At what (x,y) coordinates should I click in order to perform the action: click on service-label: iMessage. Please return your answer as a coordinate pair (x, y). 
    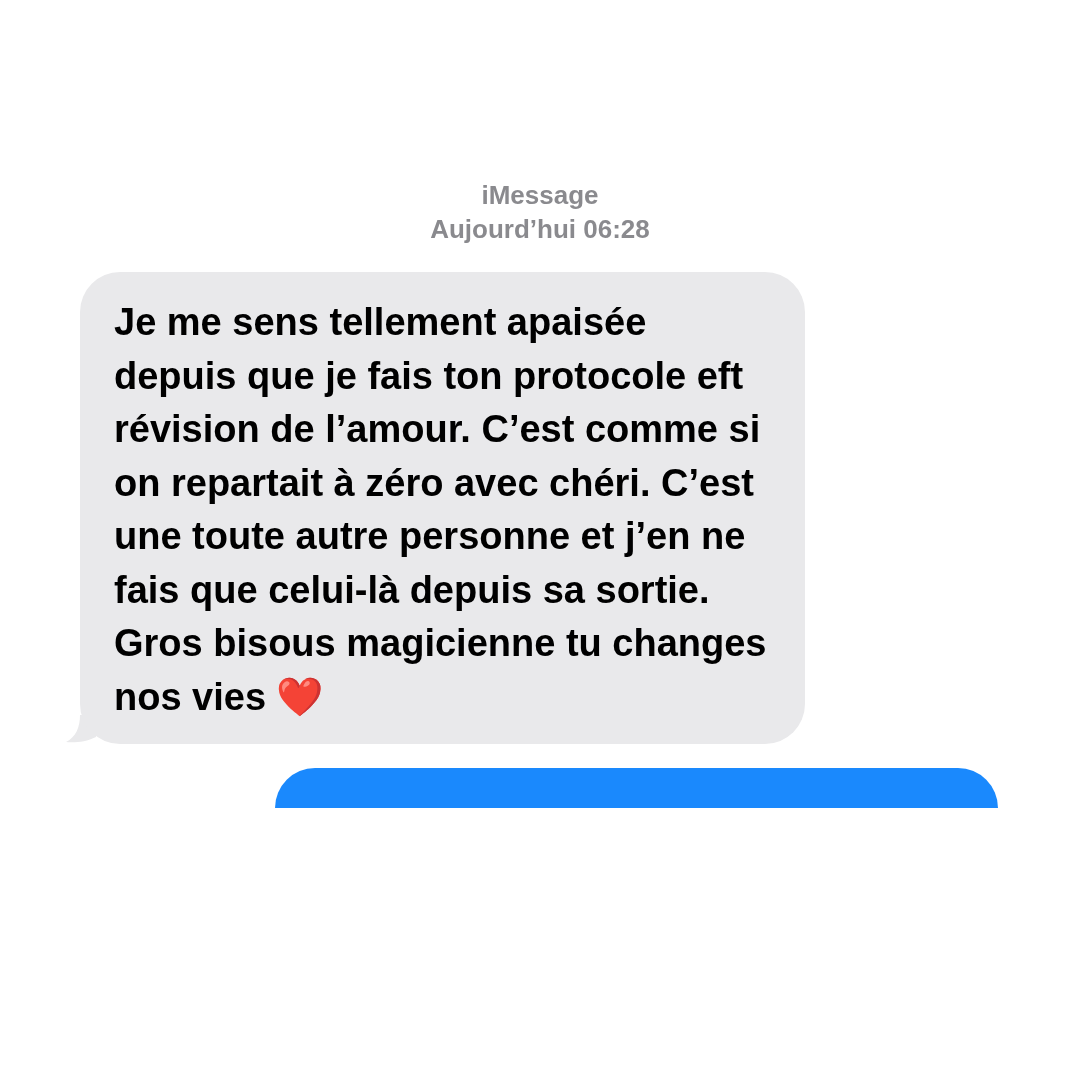
    Looking at the image, I should click on (540, 195).